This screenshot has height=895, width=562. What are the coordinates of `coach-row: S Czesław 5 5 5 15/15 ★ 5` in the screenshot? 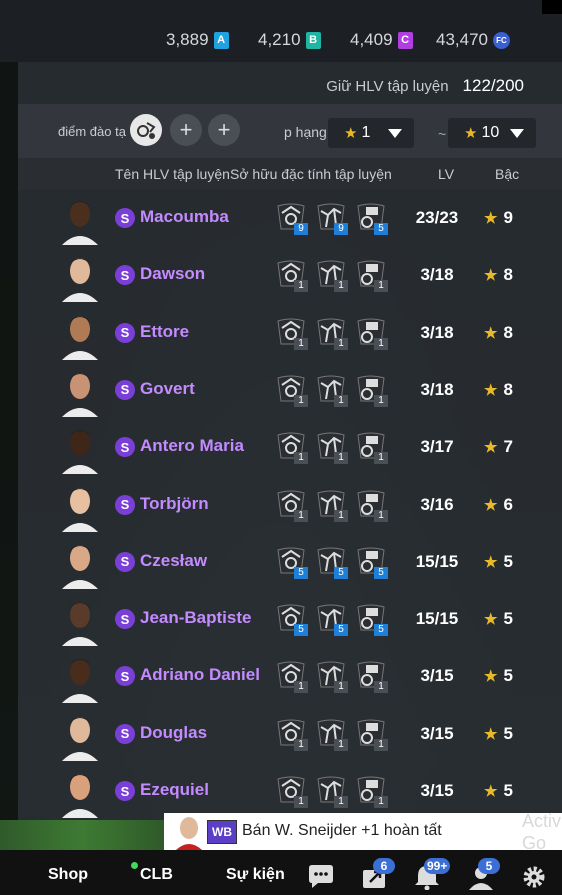 It's located at (290, 563).